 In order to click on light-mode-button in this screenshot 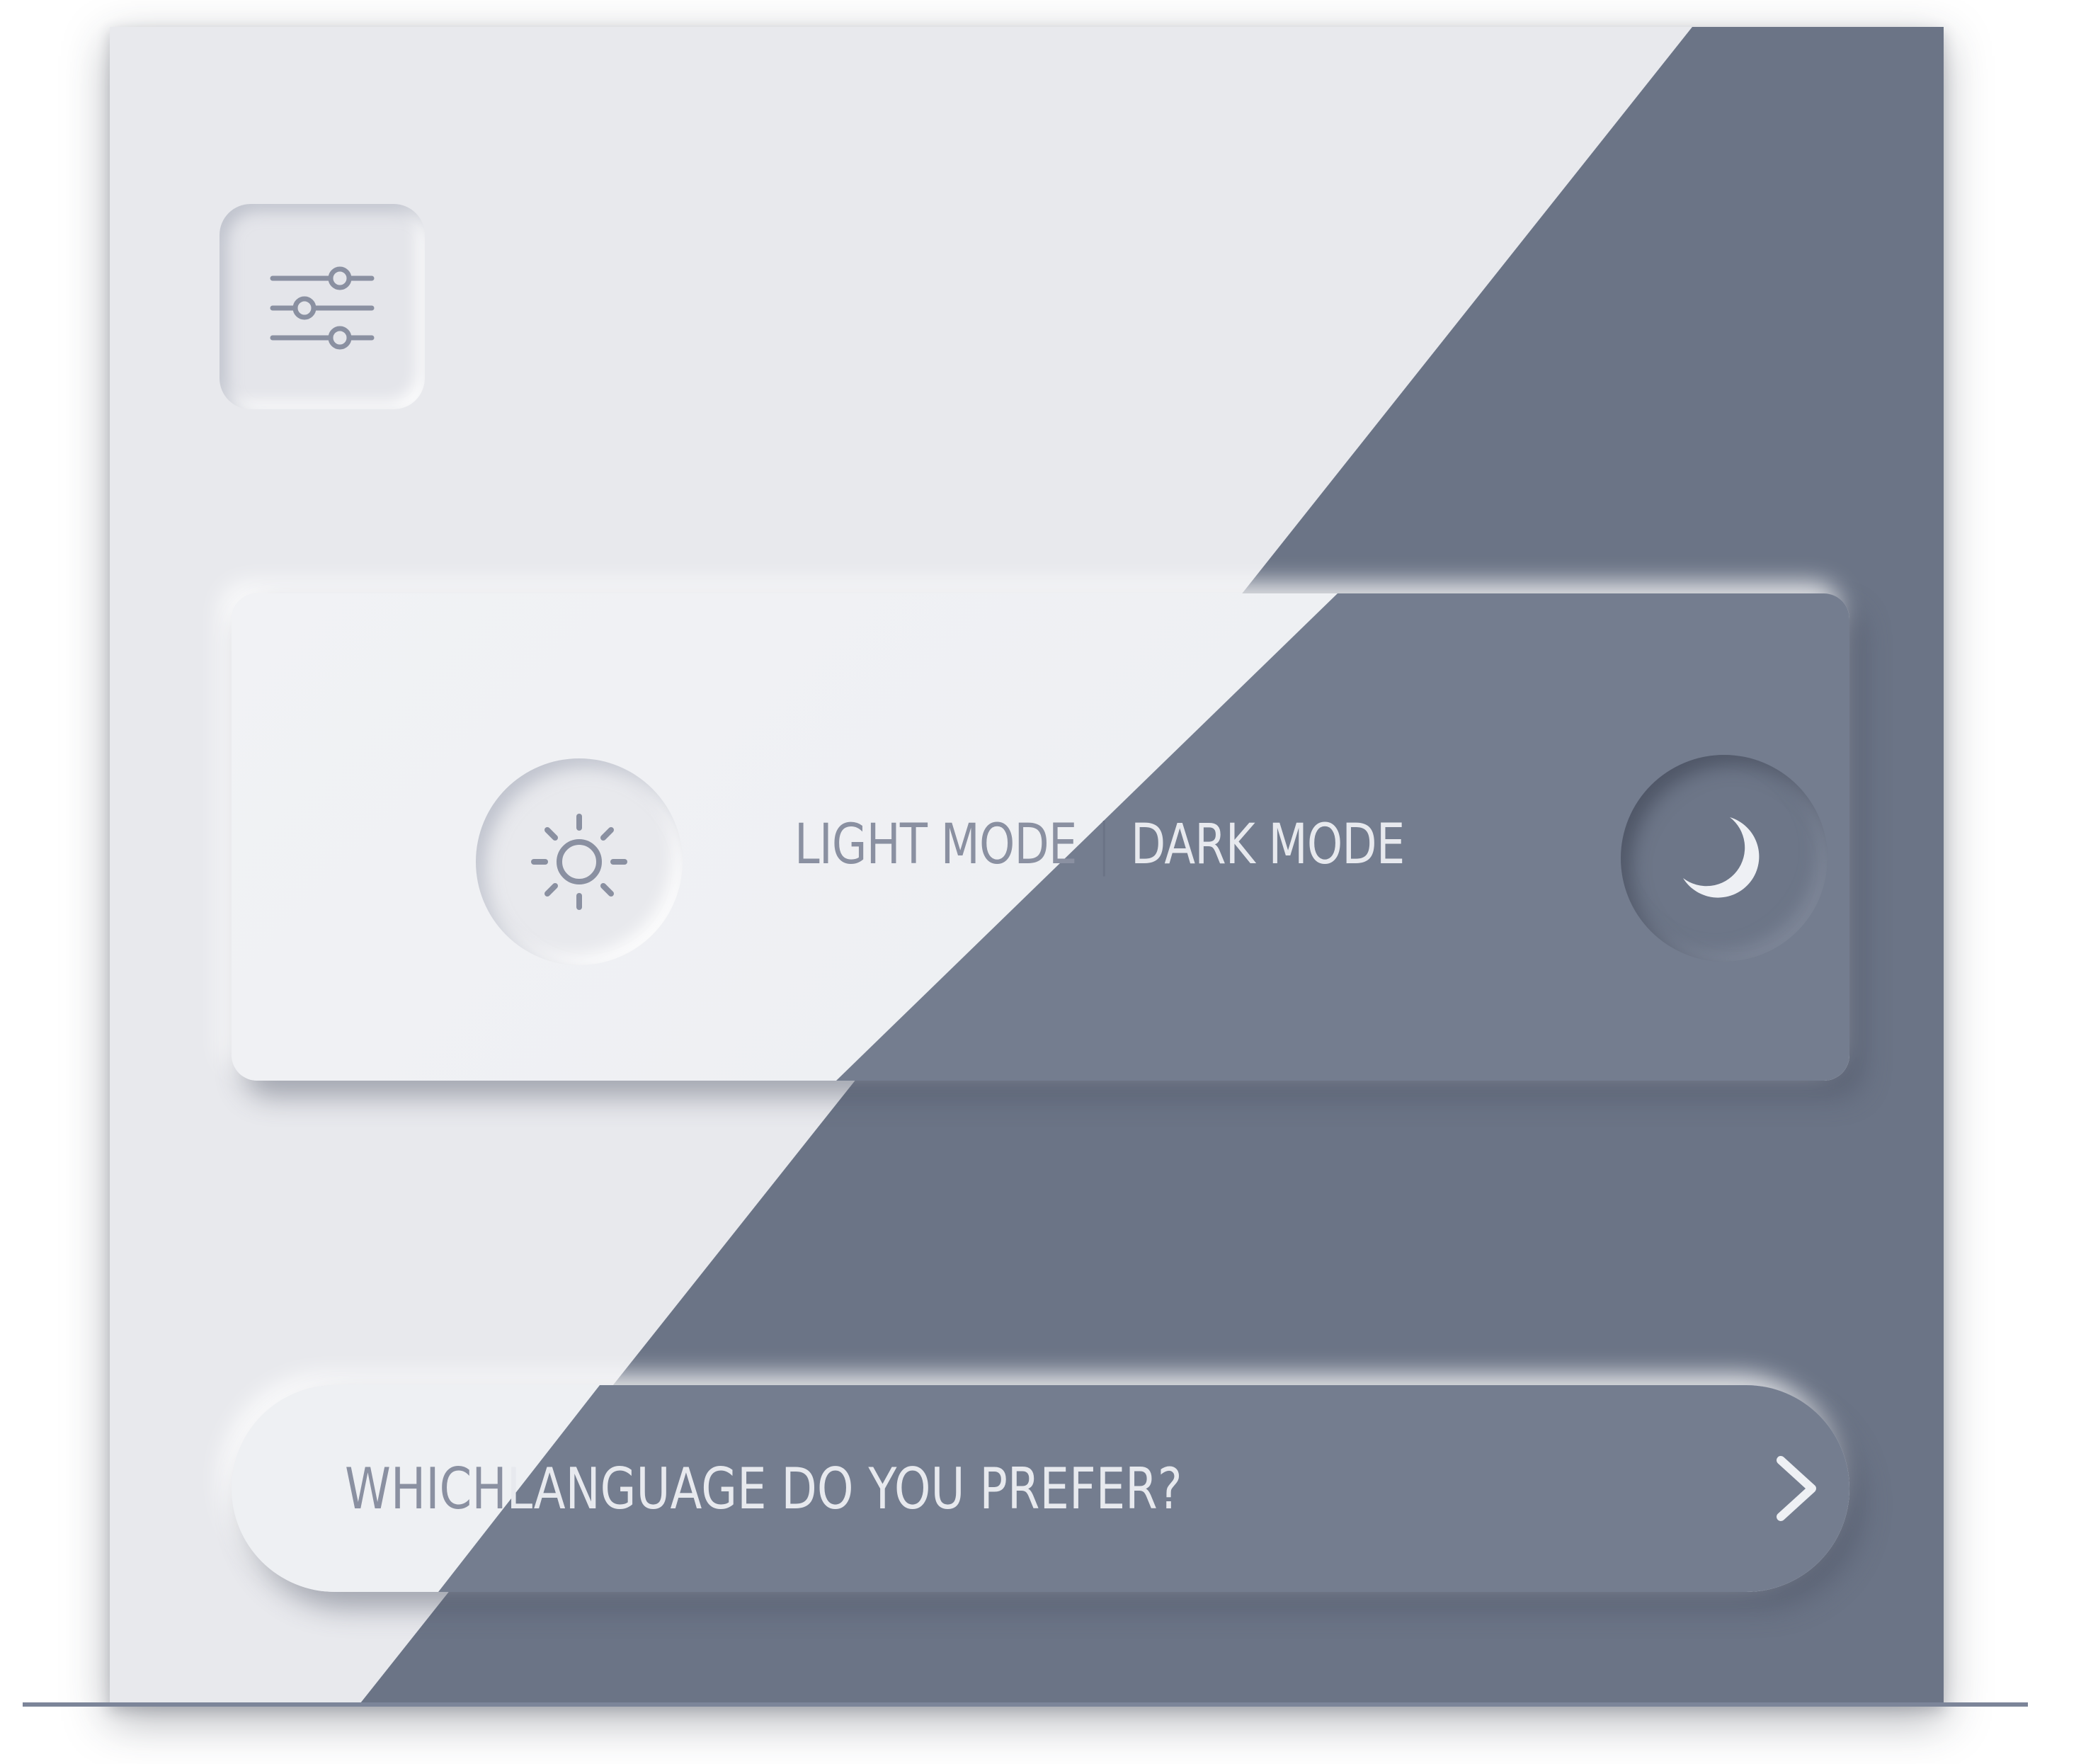, I will do `click(579, 861)`.